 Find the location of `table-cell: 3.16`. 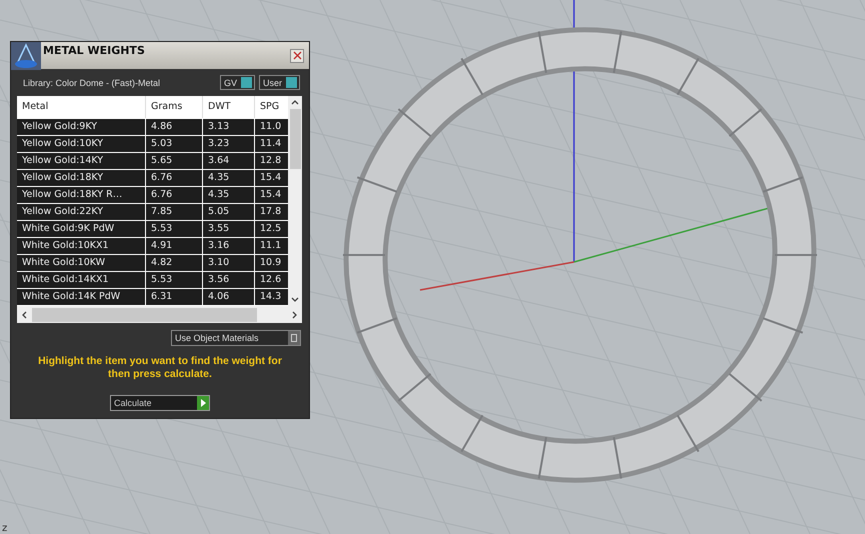

table-cell: 3.16 is located at coordinates (229, 246).